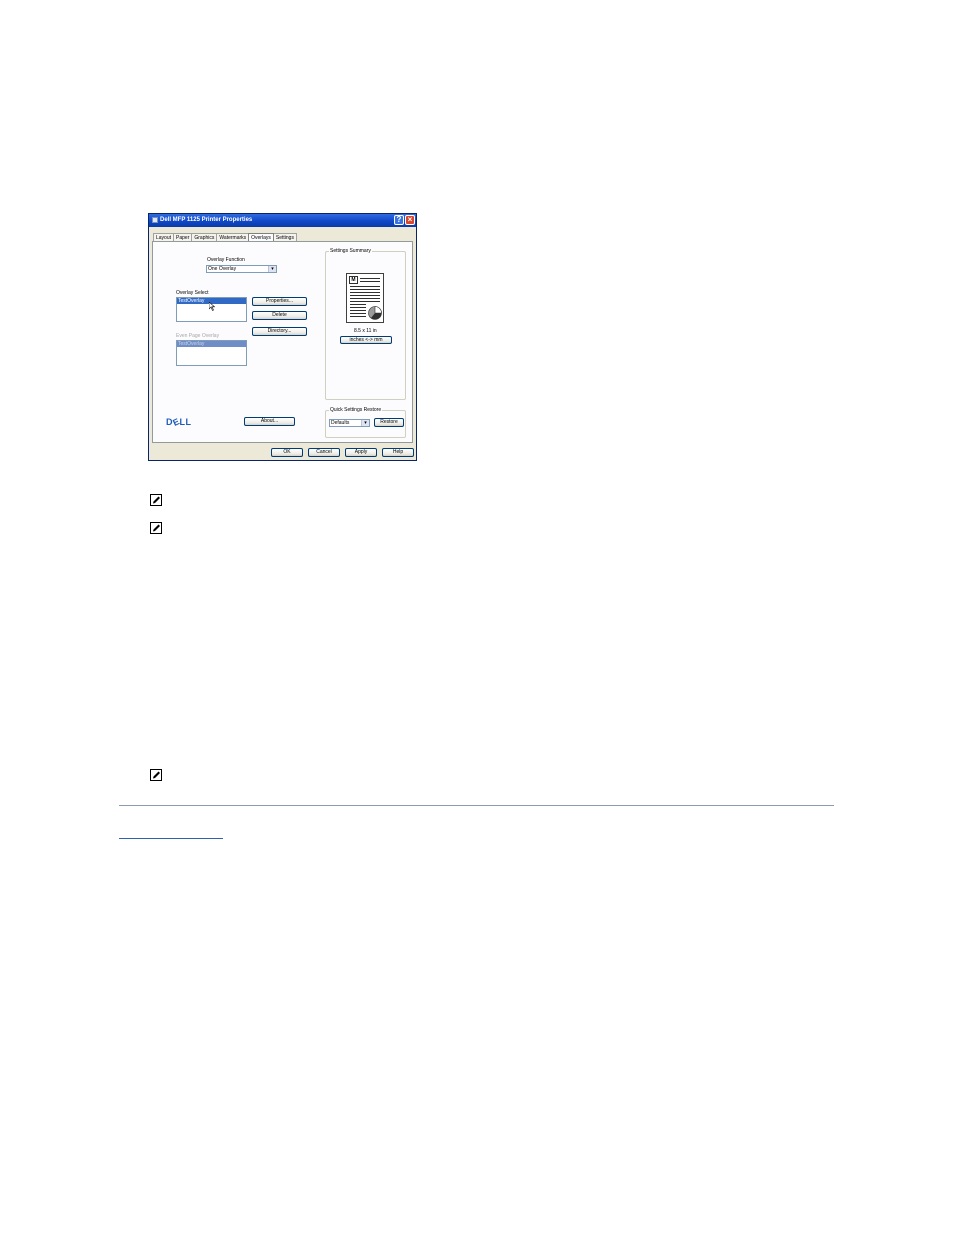  I want to click on quick-settings-value: Defaults, so click(340, 423).